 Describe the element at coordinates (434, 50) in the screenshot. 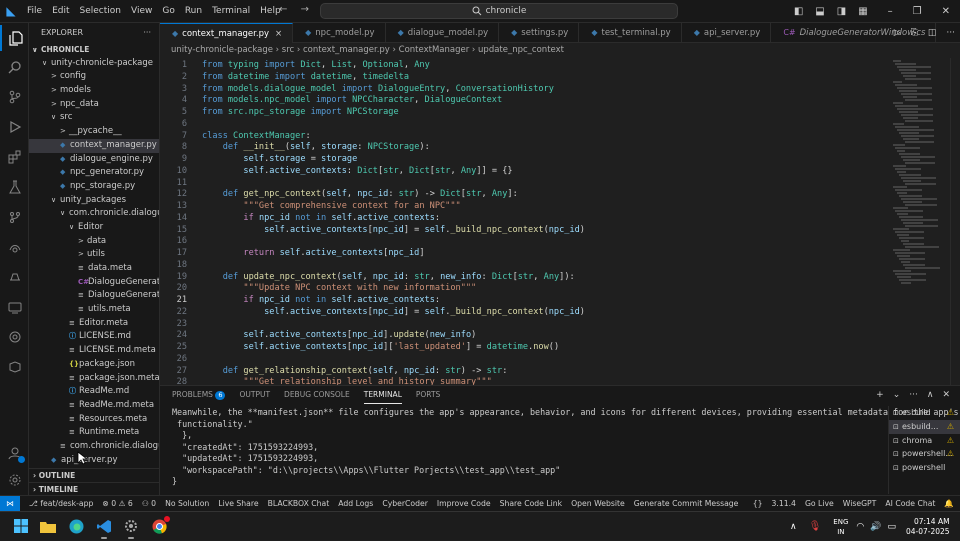

I see `breadcrumb-item: ContextManager` at that location.